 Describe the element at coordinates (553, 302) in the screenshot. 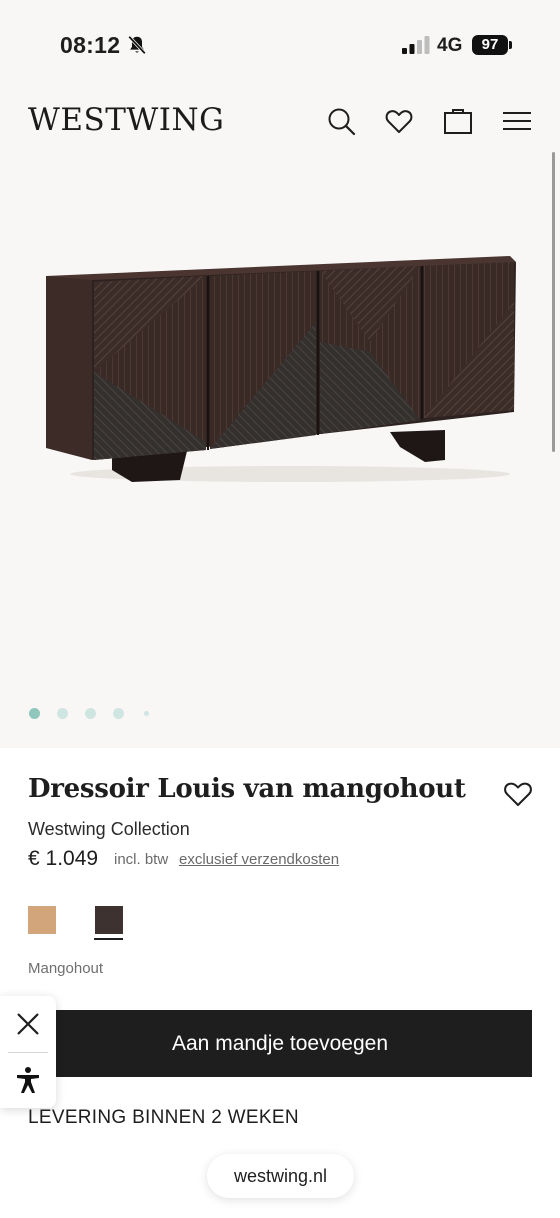

I see `scrollbar` at that location.